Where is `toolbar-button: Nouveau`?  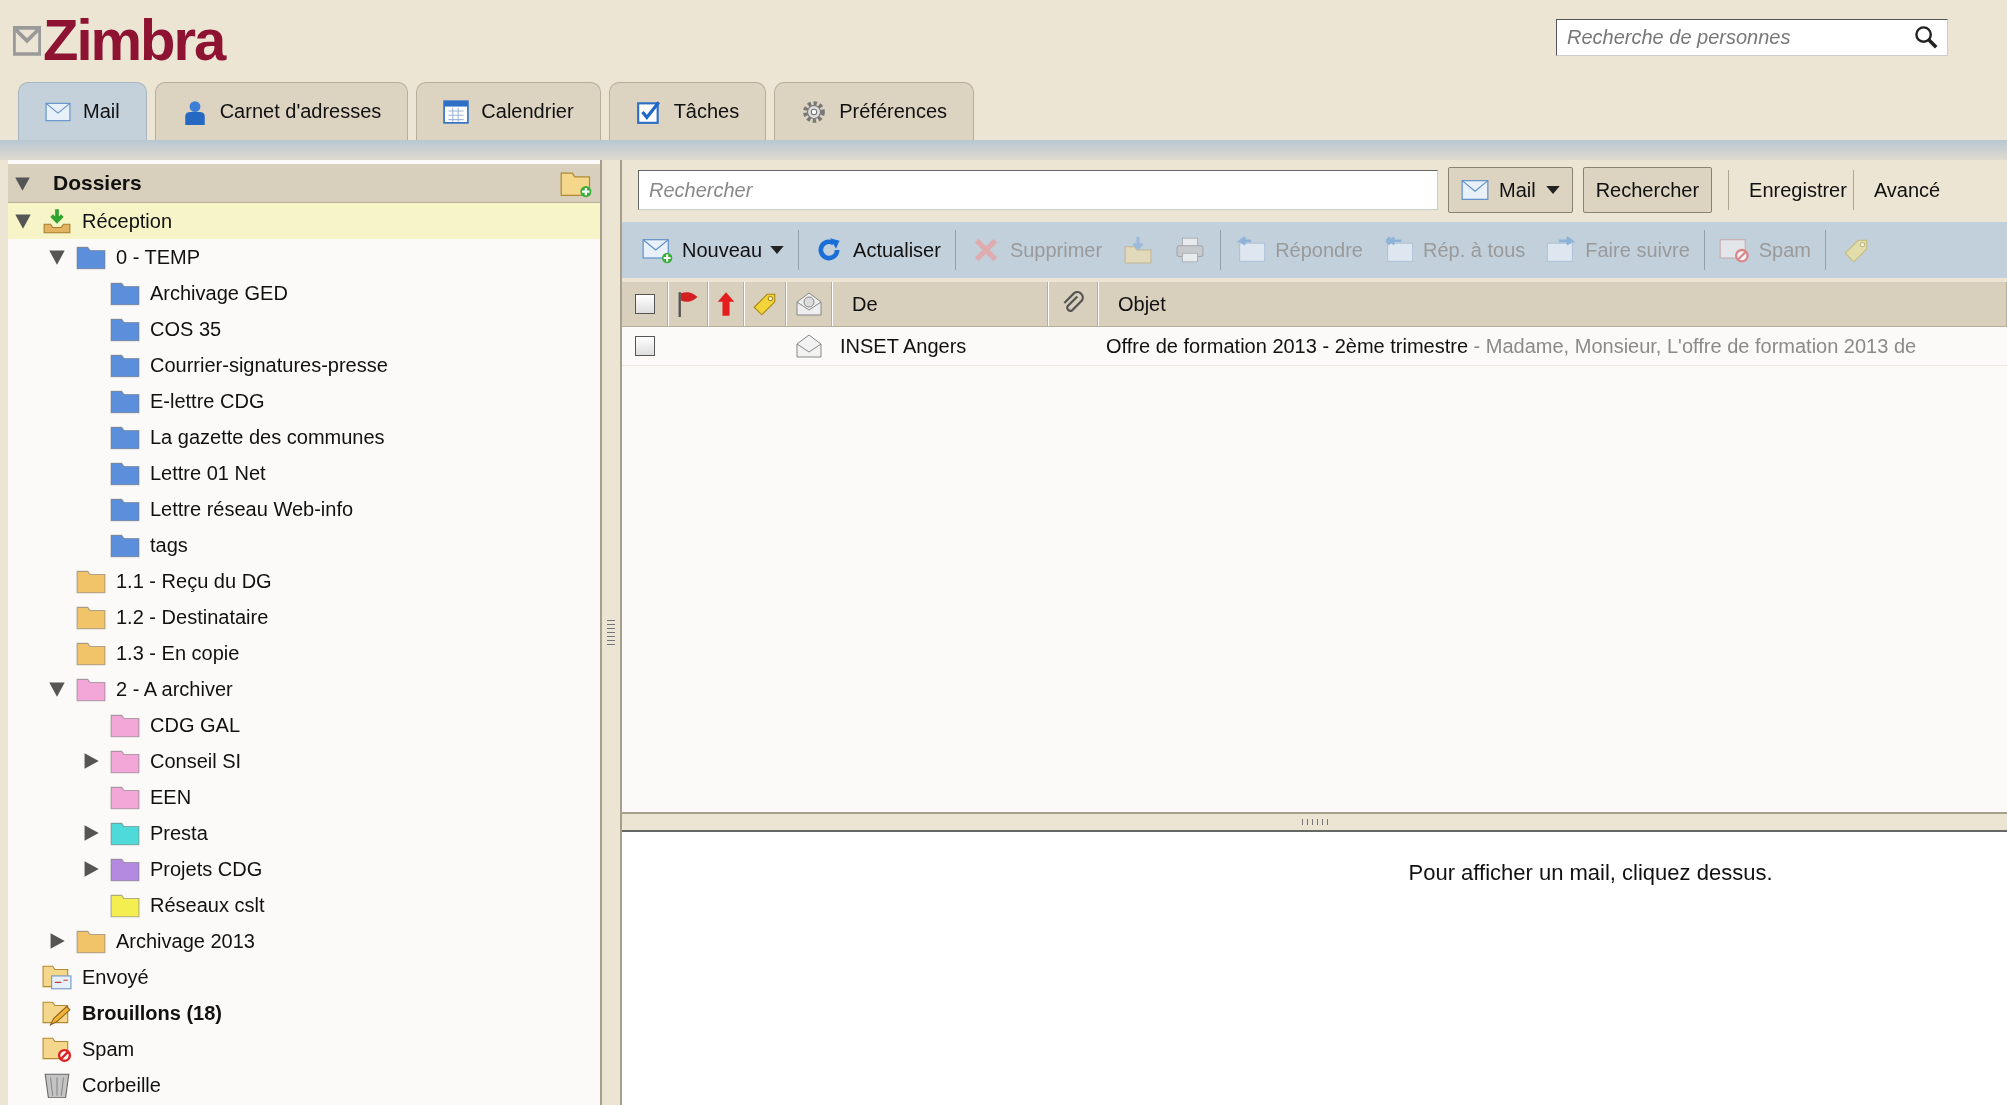
toolbar-button: Nouveau is located at coordinates (713, 250).